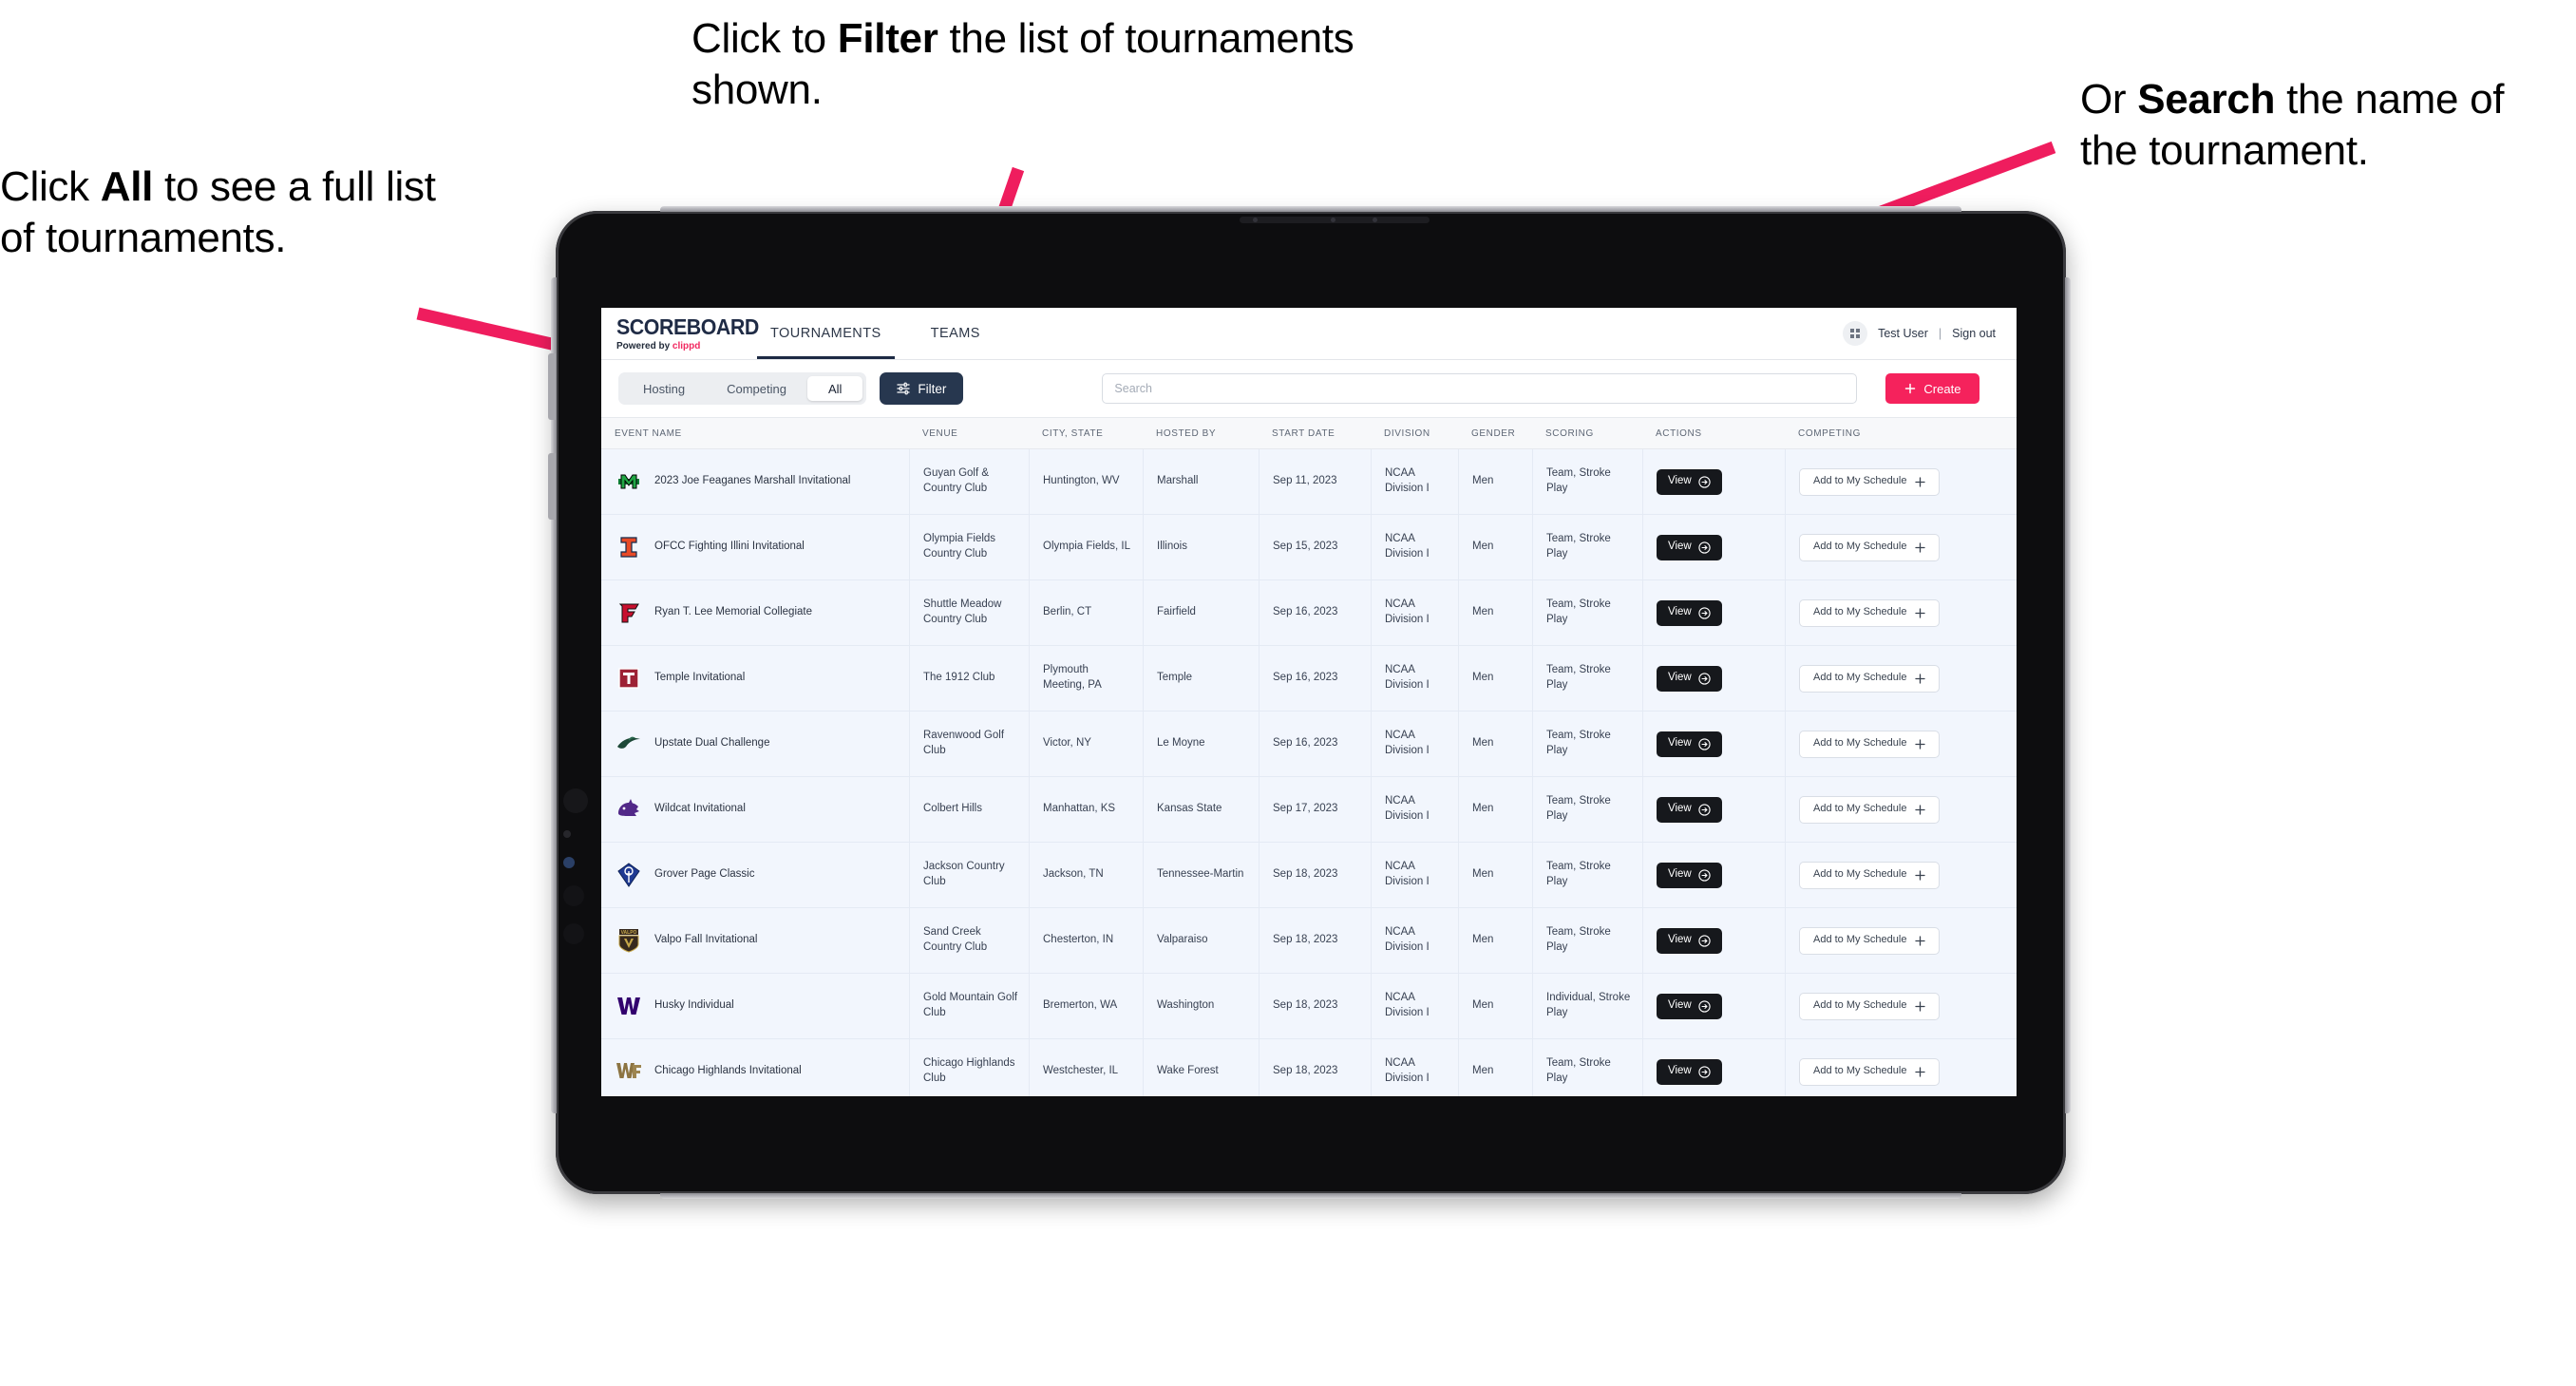 This screenshot has width=2576, height=1386. What do you see at coordinates (969, 809) in the screenshot?
I see `cell-venue: Colbert Hills` at bounding box center [969, 809].